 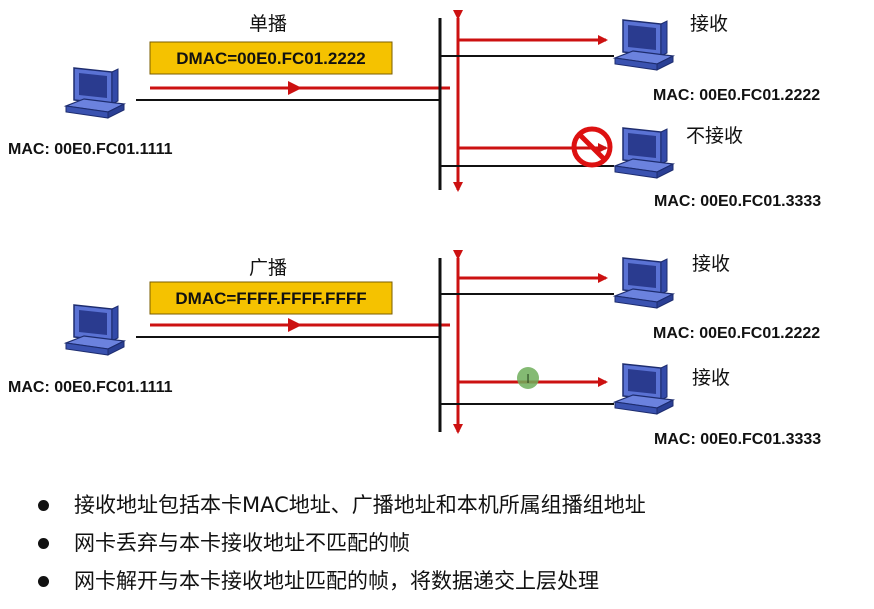 I want to click on cursor-dot-icon: I, so click(x=528, y=378).